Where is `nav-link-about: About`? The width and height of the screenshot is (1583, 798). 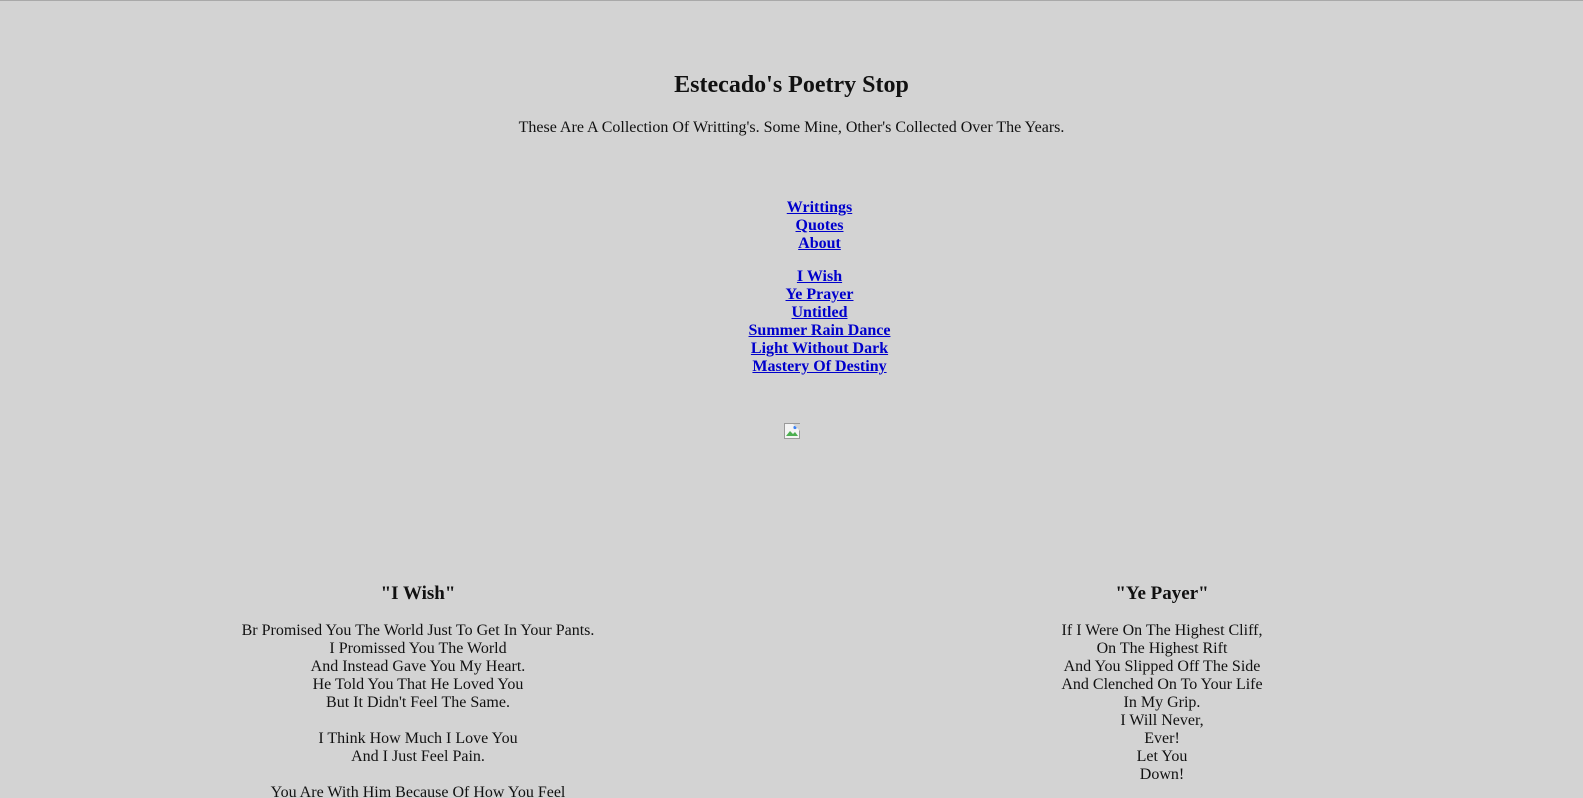
nav-link-about: About is located at coordinates (805, 244).